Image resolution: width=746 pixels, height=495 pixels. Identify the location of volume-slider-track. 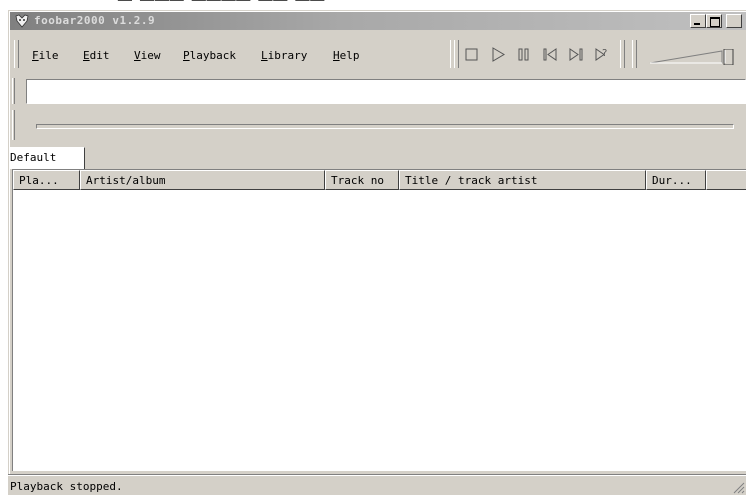
(691, 57).